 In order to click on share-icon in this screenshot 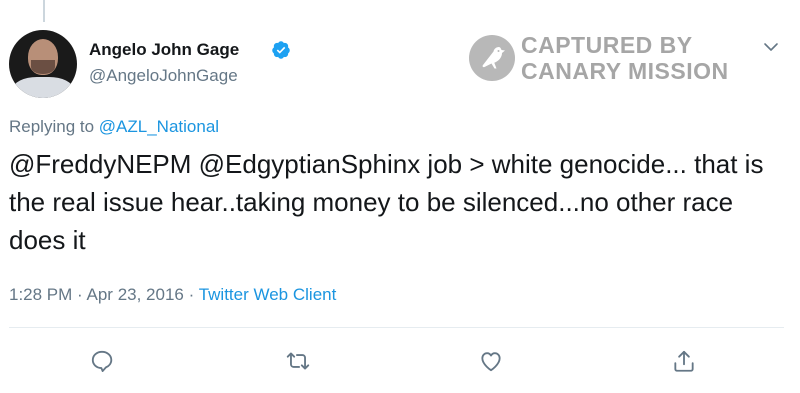, I will do `click(684, 361)`.